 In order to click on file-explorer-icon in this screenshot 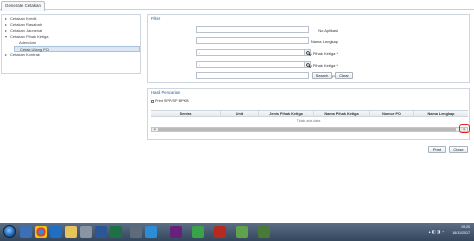, I will do `click(71, 232)`.